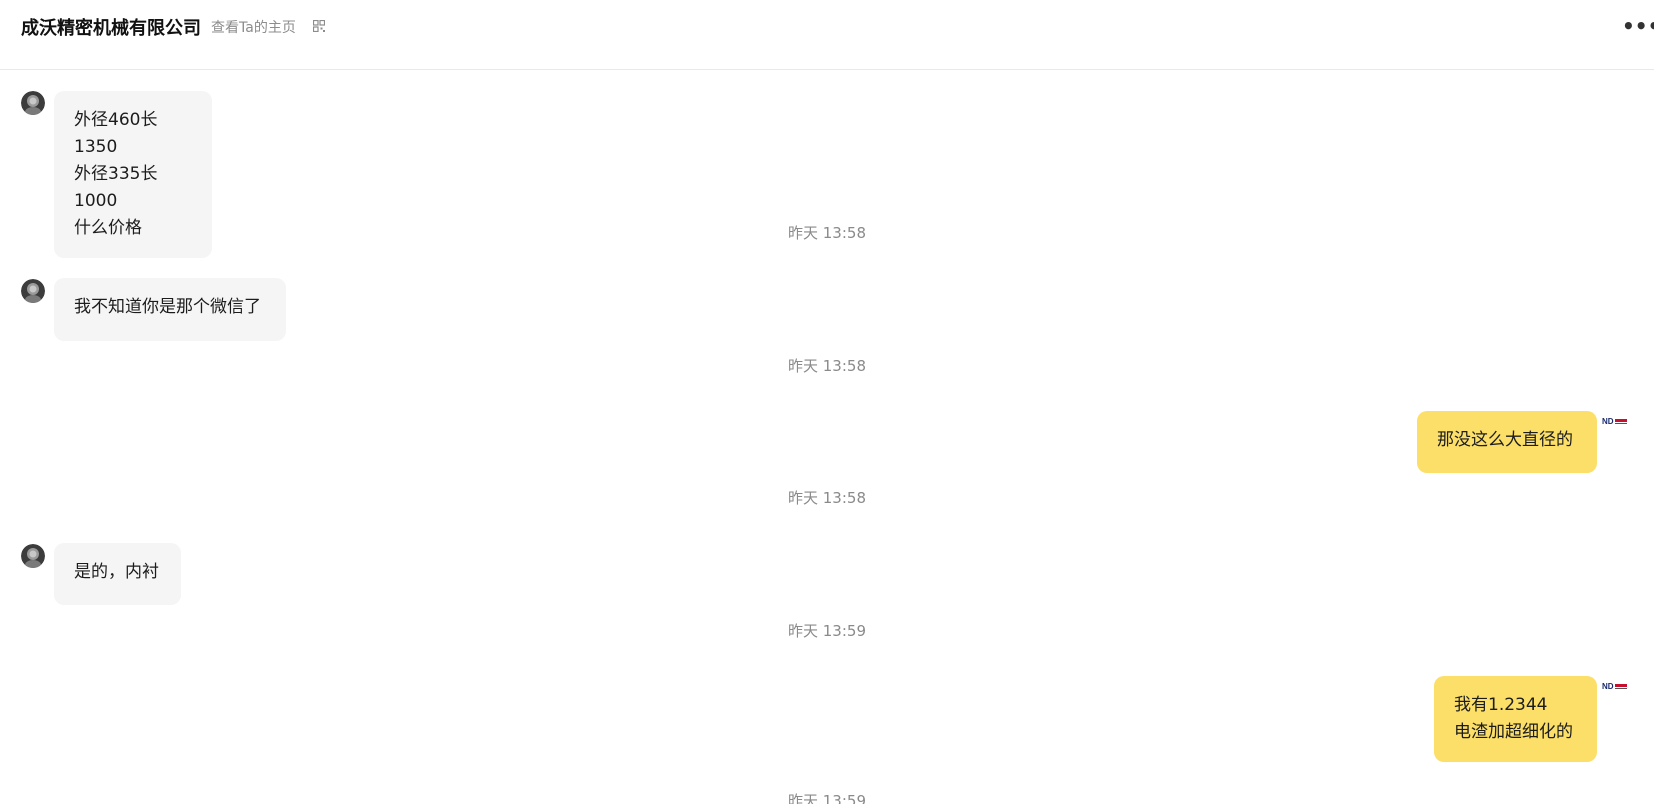 The image size is (1654, 804). I want to click on message-bubble: 是的，内衬, so click(117, 574).